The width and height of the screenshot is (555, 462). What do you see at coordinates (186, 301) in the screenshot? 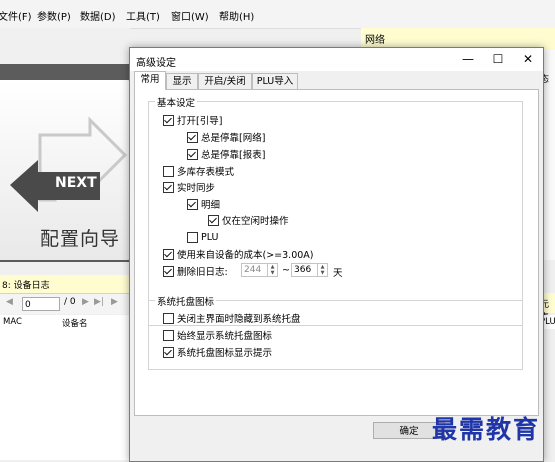
I see `tray-icon-label: 系统托盘图标` at bounding box center [186, 301].